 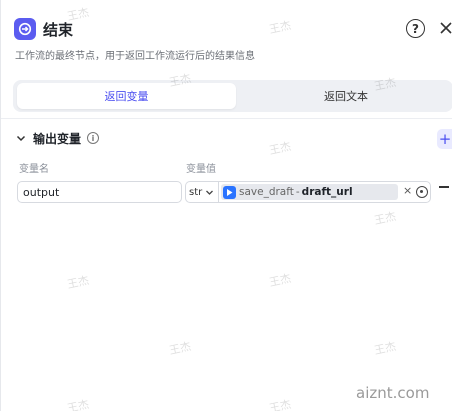 I want to click on output-section-title: 输出变量, so click(x=57, y=138).